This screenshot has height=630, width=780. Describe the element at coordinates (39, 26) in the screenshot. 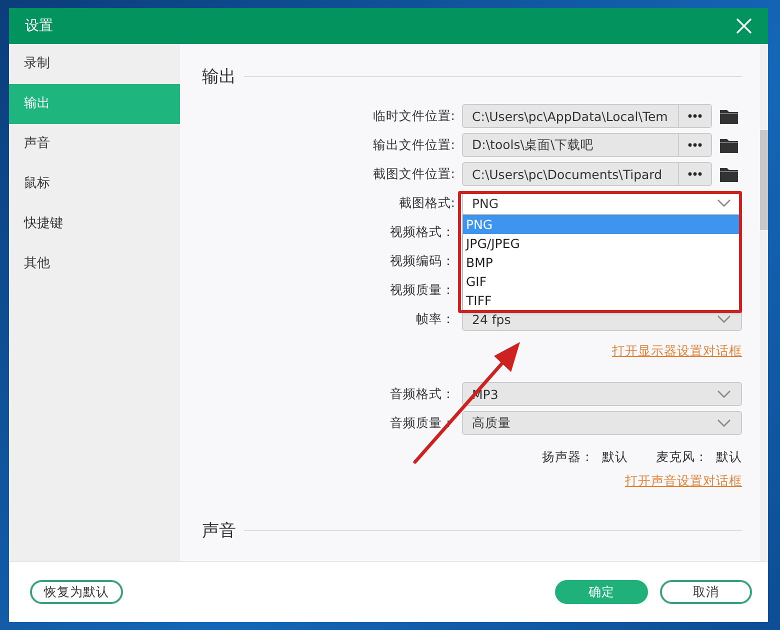

I see `window-title: 设置` at that location.